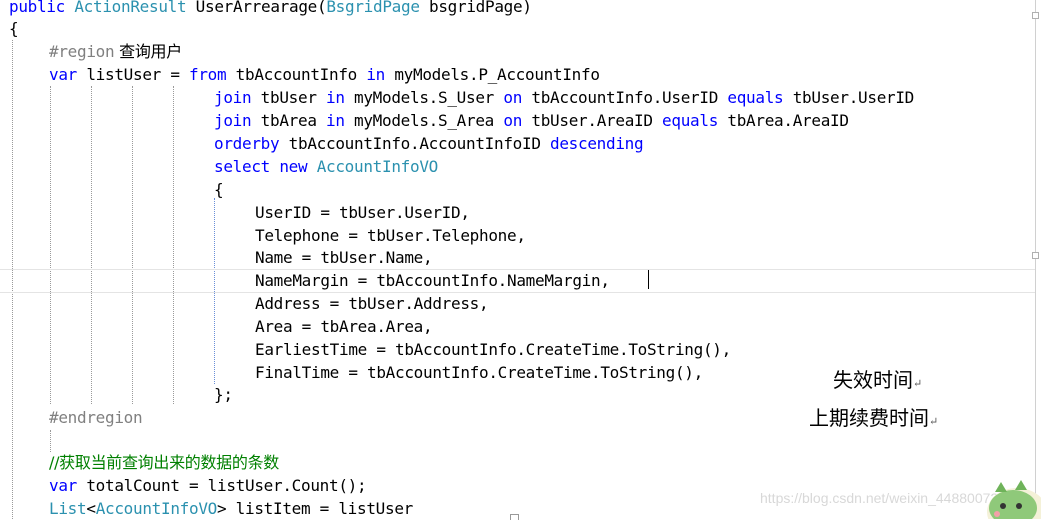  I want to click on code-line: Name = tbUser.Name,, so click(344, 257).